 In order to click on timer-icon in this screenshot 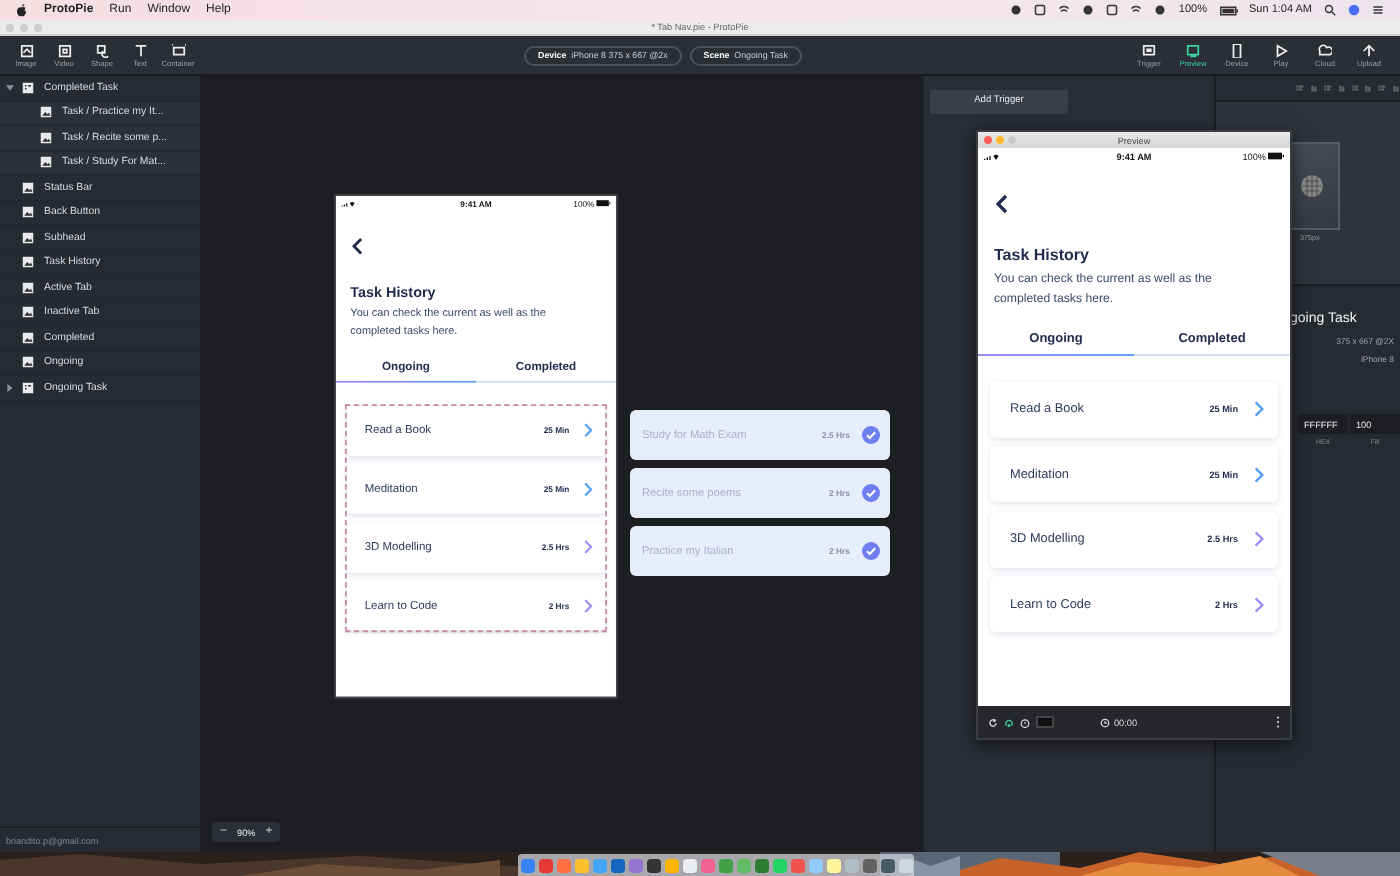, I will do `click(1025, 722)`.